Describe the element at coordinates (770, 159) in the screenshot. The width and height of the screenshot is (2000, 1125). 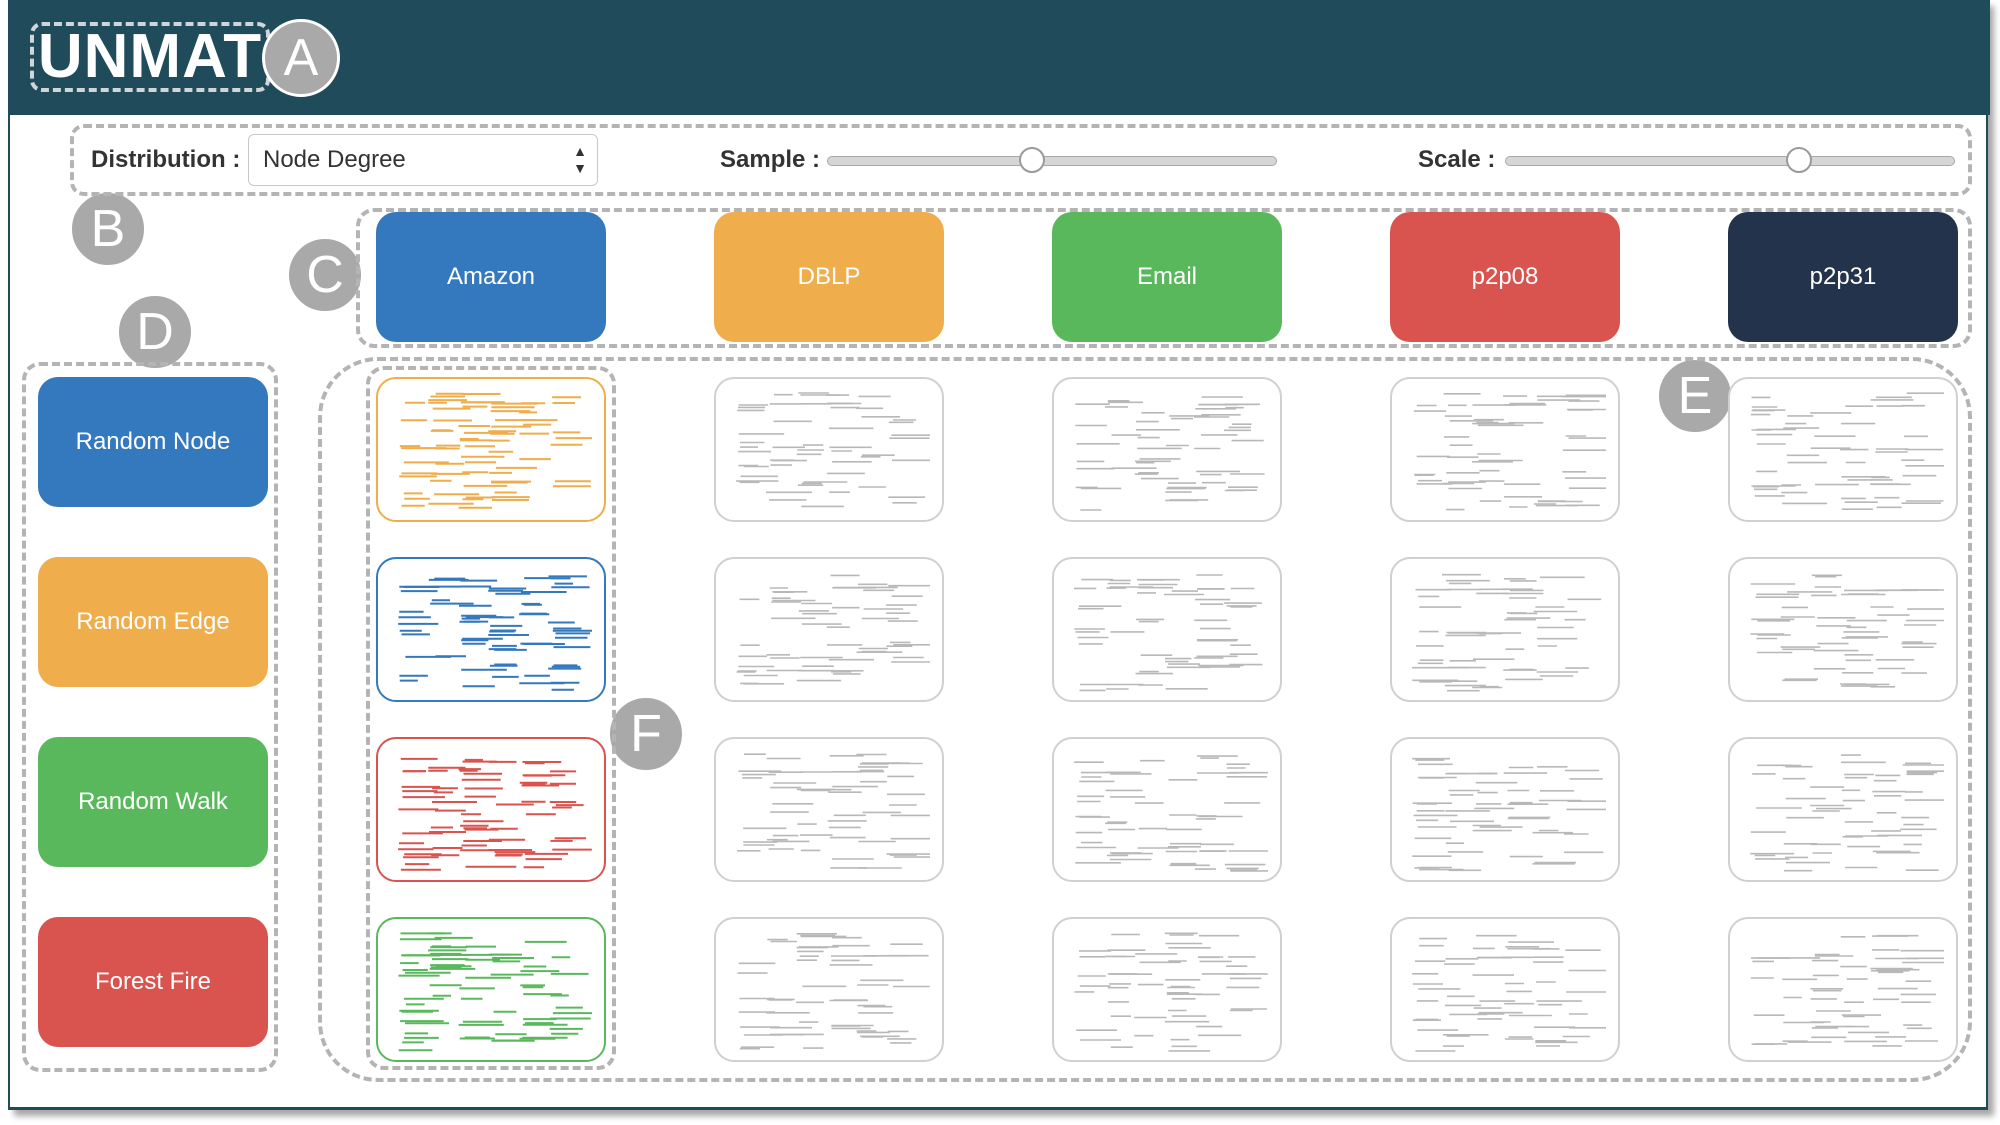
I see `sample-label: Sample :` at that location.